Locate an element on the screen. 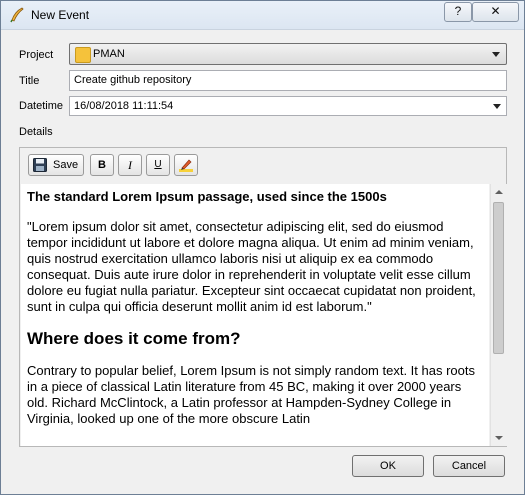 This screenshot has width=525, height=495. title-label: Title is located at coordinates (29, 81).